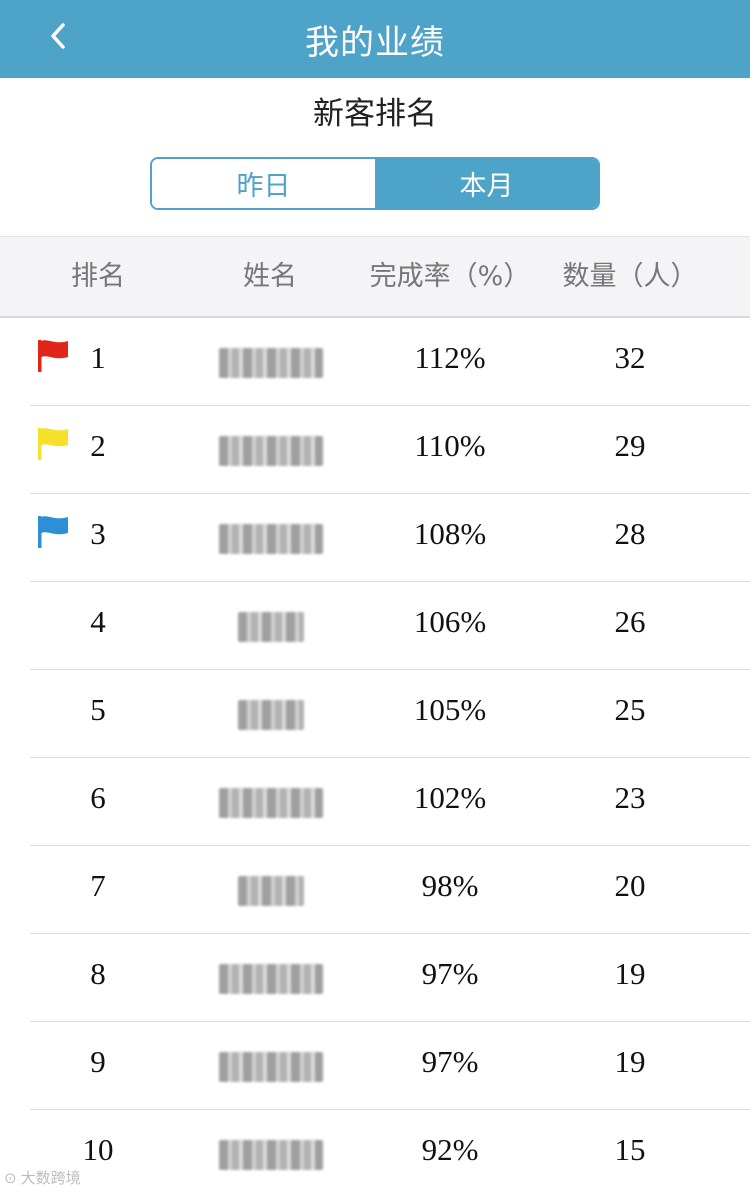 The width and height of the screenshot is (750, 1194). I want to click on table-row: 5 105% 25, so click(375, 714).